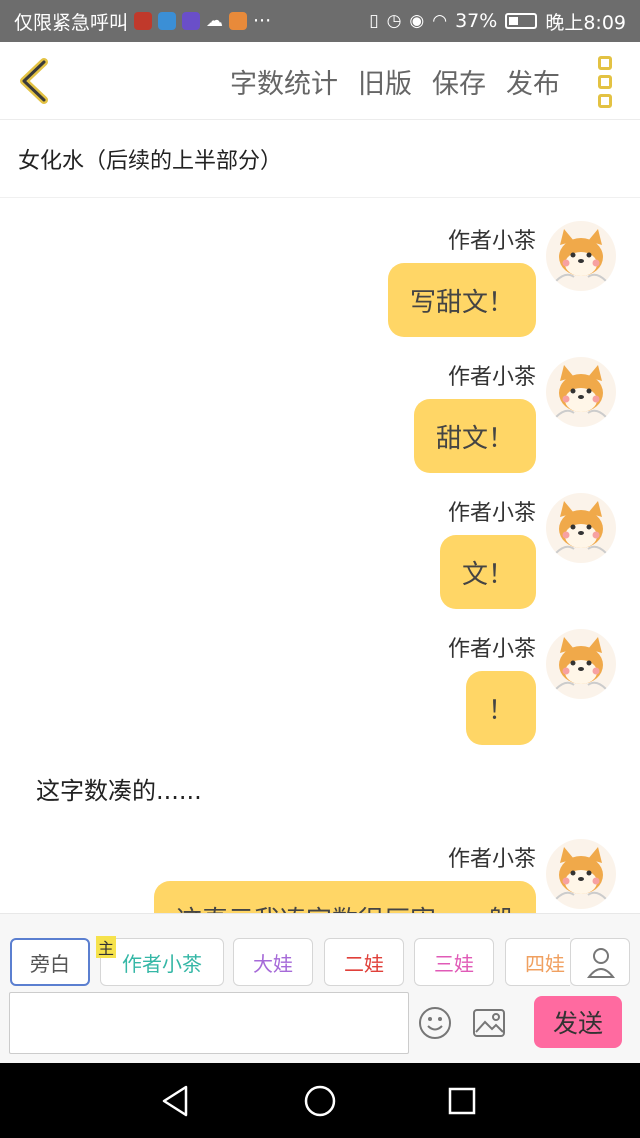  What do you see at coordinates (384, 876) in the screenshot?
I see `chat-message: 作者小茶 这真元我凑字数很厉害……般` at bounding box center [384, 876].